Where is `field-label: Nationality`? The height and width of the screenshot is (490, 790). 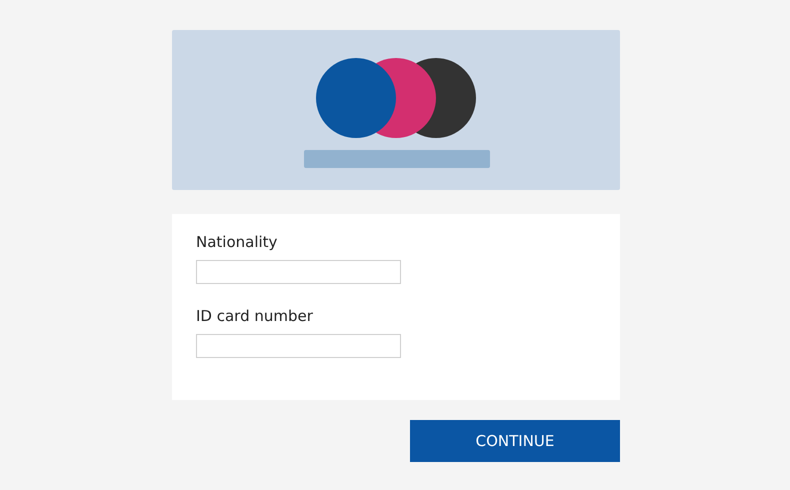
field-label: Nationality is located at coordinates (237, 242).